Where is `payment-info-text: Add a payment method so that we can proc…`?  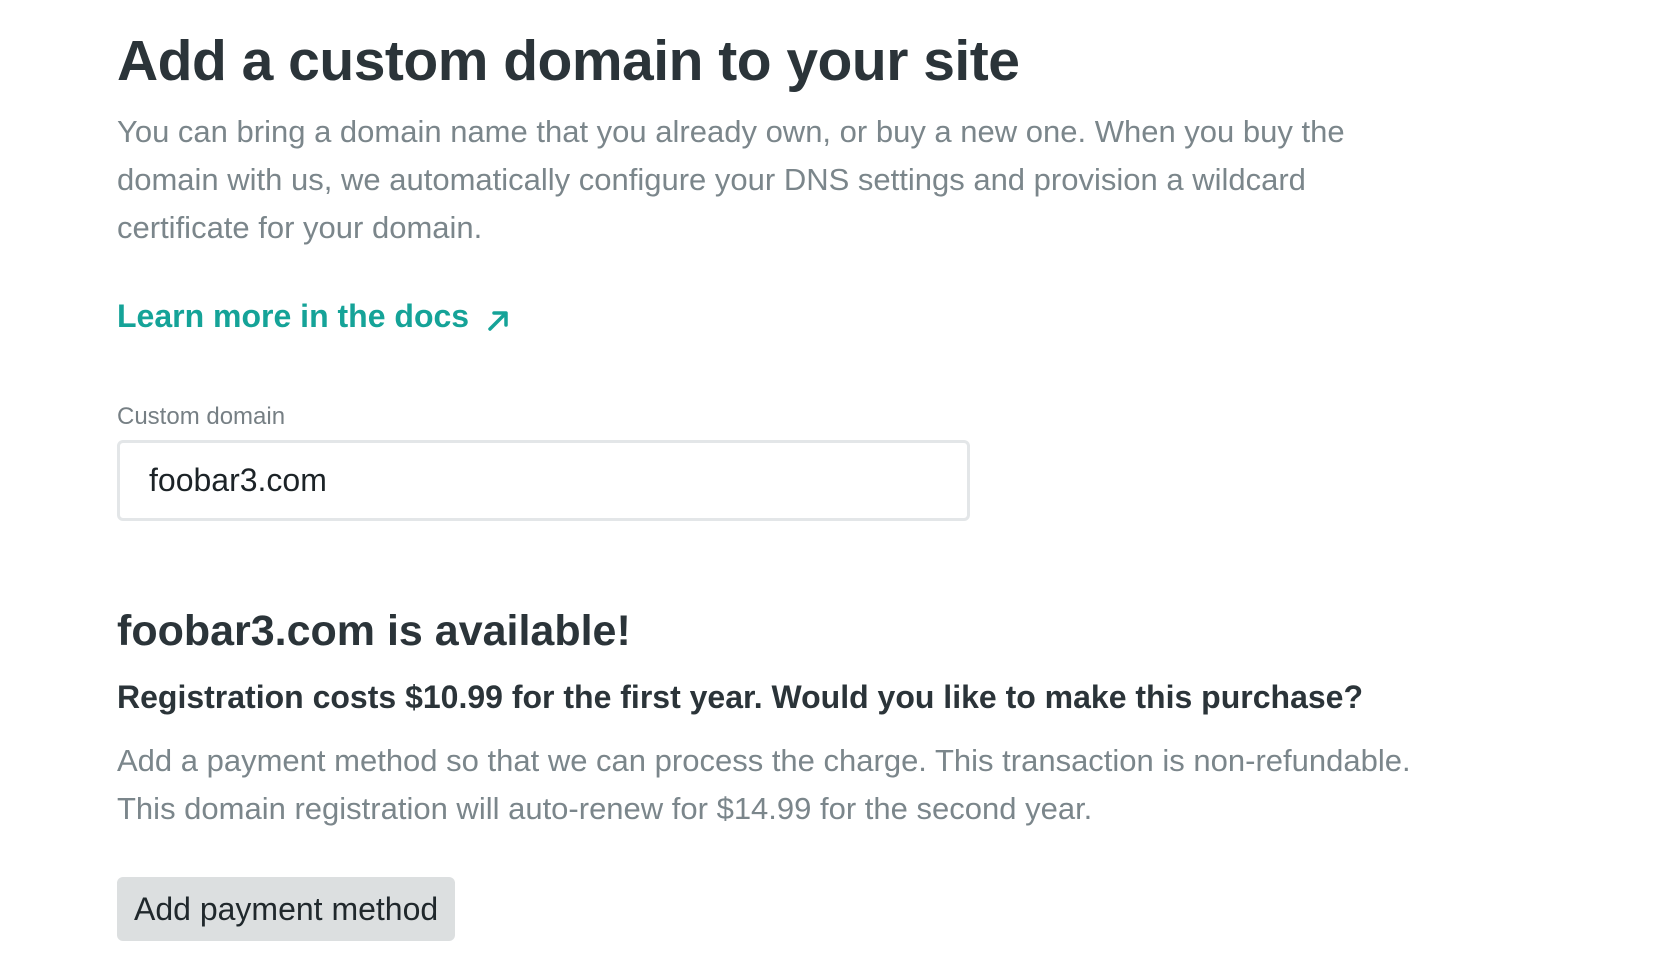 payment-info-text: Add a payment method so that we can proc… is located at coordinates (764, 784).